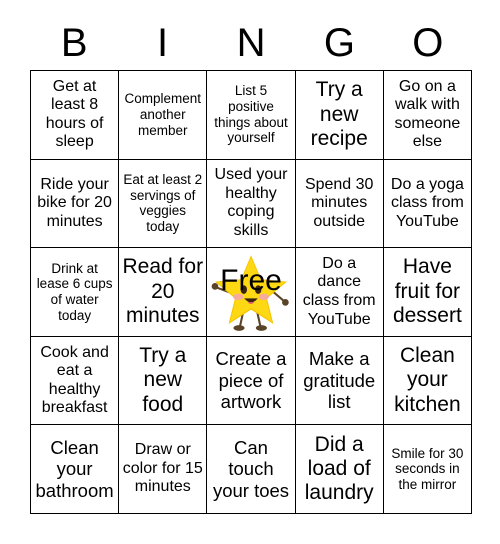 The image size is (500, 544). I want to click on bingo-cell-r3-c1: Drink at lease 6 cups of water today, so click(75, 292).